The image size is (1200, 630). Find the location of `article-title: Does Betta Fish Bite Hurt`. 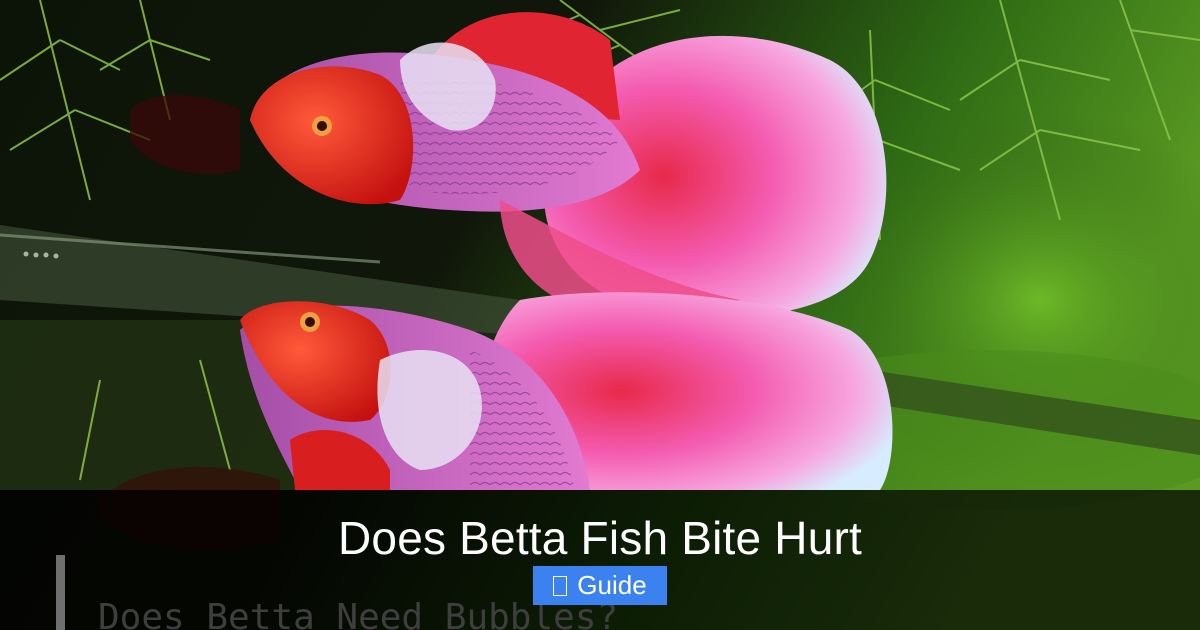

article-title: Does Betta Fish Bite Hurt is located at coordinates (600, 538).